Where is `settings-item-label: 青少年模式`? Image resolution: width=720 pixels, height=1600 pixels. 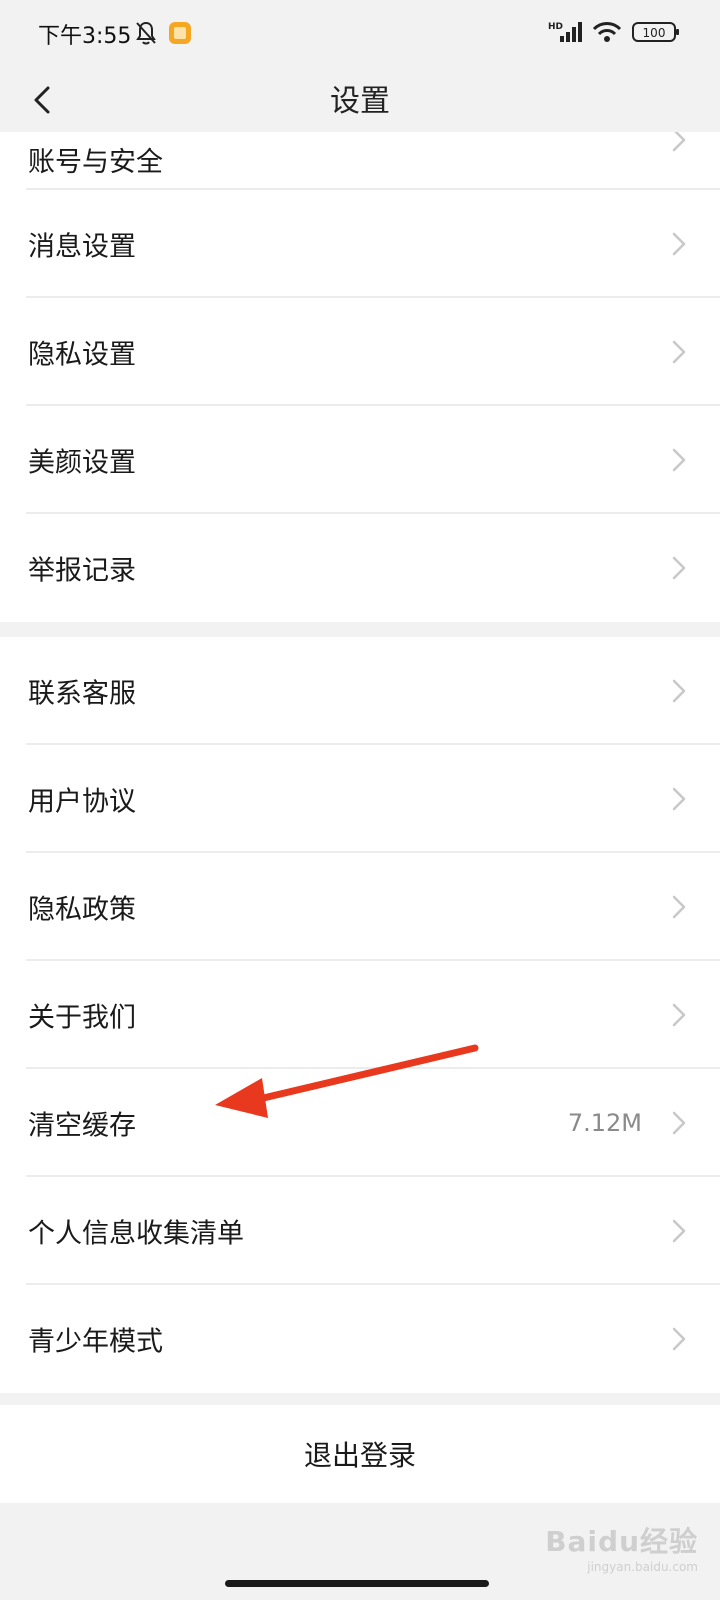 settings-item-label: 青少年模式 is located at coordinates (95, 1342).